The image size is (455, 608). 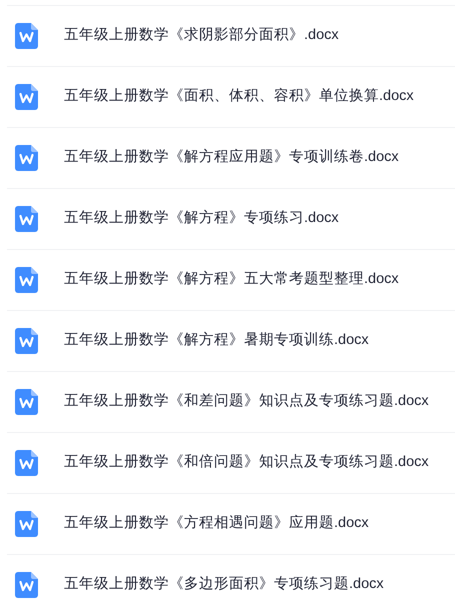 What do you see at coordinates (231, 280) in the screenshot?
I see `file-name: 五年级上册数学《解方程》五大常考题型整理.docx` at bounding box center [231, 280].